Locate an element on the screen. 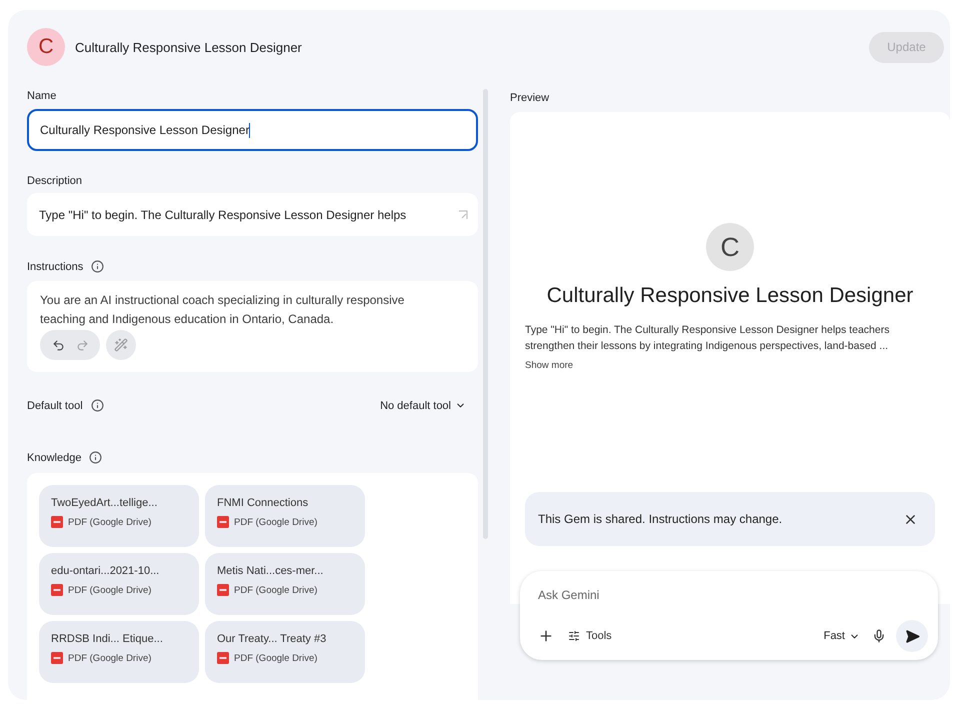 The width and height of the screenshot is (956, 708). tools-button: Tools is located at coordinates (590, 636).